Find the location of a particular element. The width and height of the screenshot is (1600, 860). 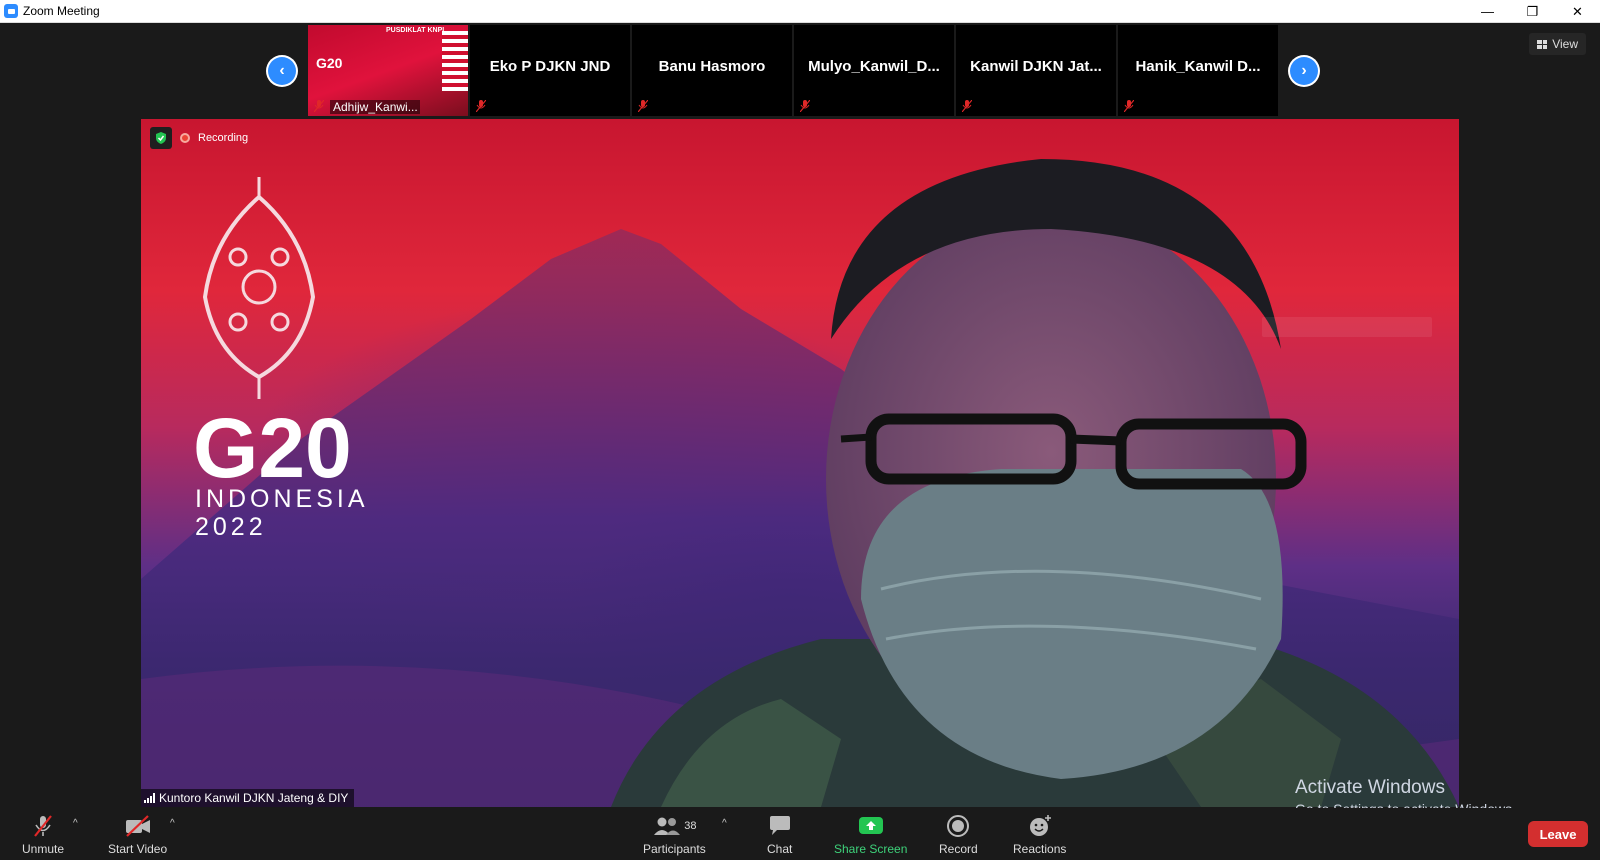

share-screen-label: Share Screen is located at coordinates (871, 849).